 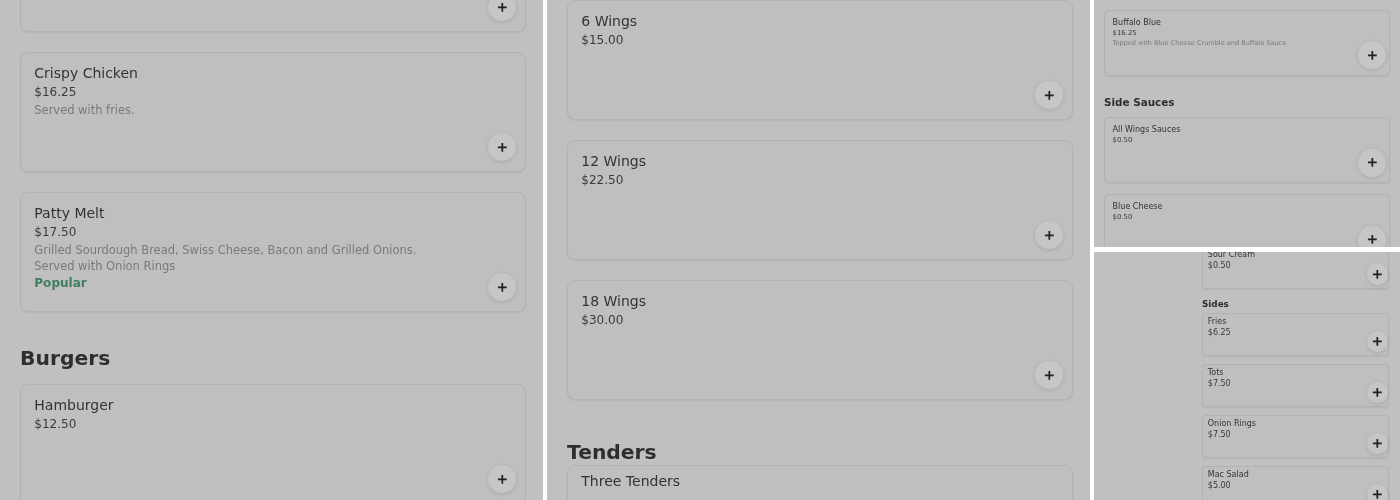 I want to click on item-name: Onion Rings, so click(x=1232, y=424).